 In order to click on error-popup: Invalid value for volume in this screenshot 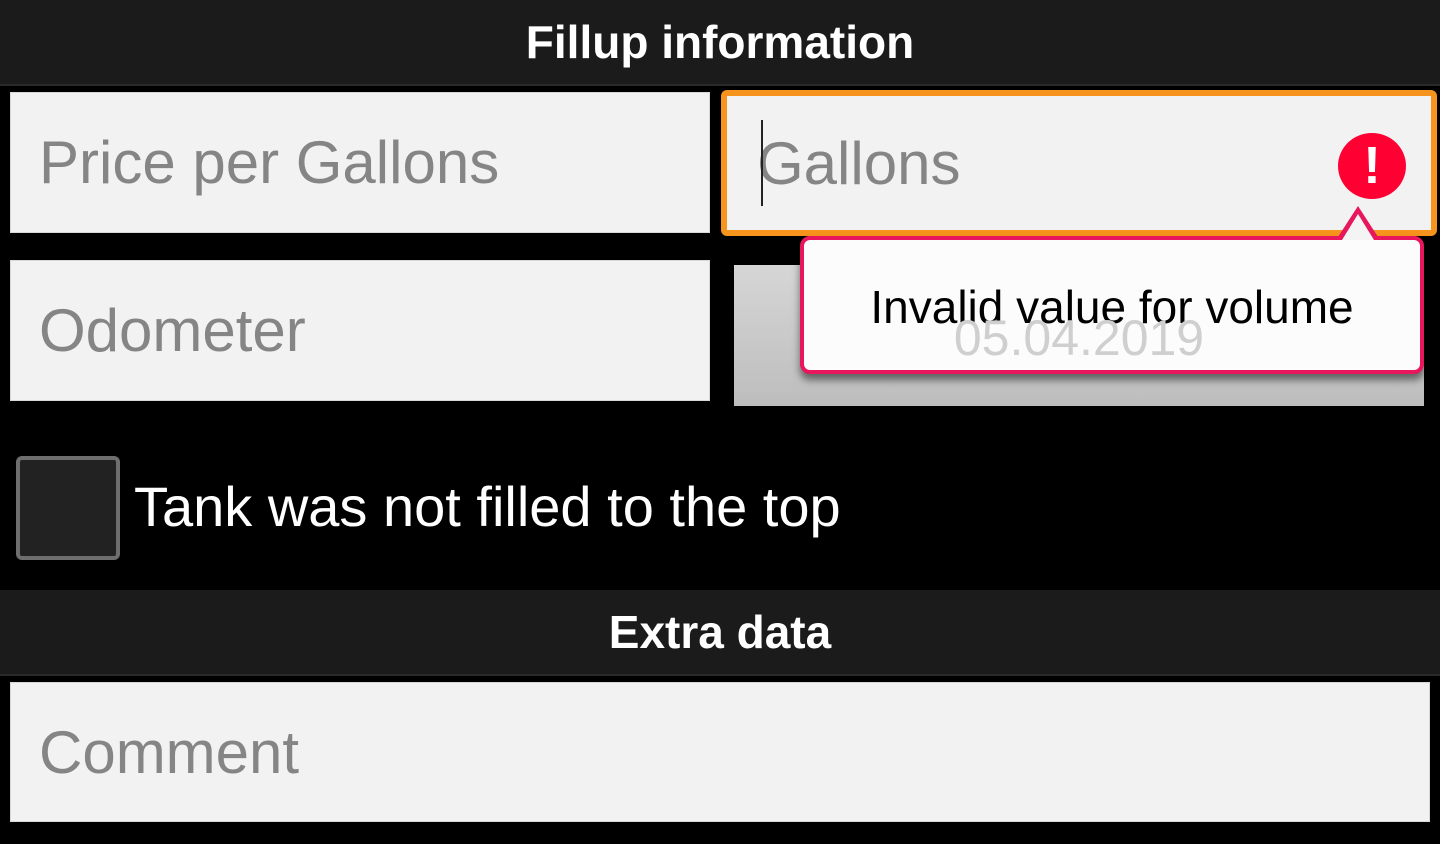, I will do `click(1112, 305)`.